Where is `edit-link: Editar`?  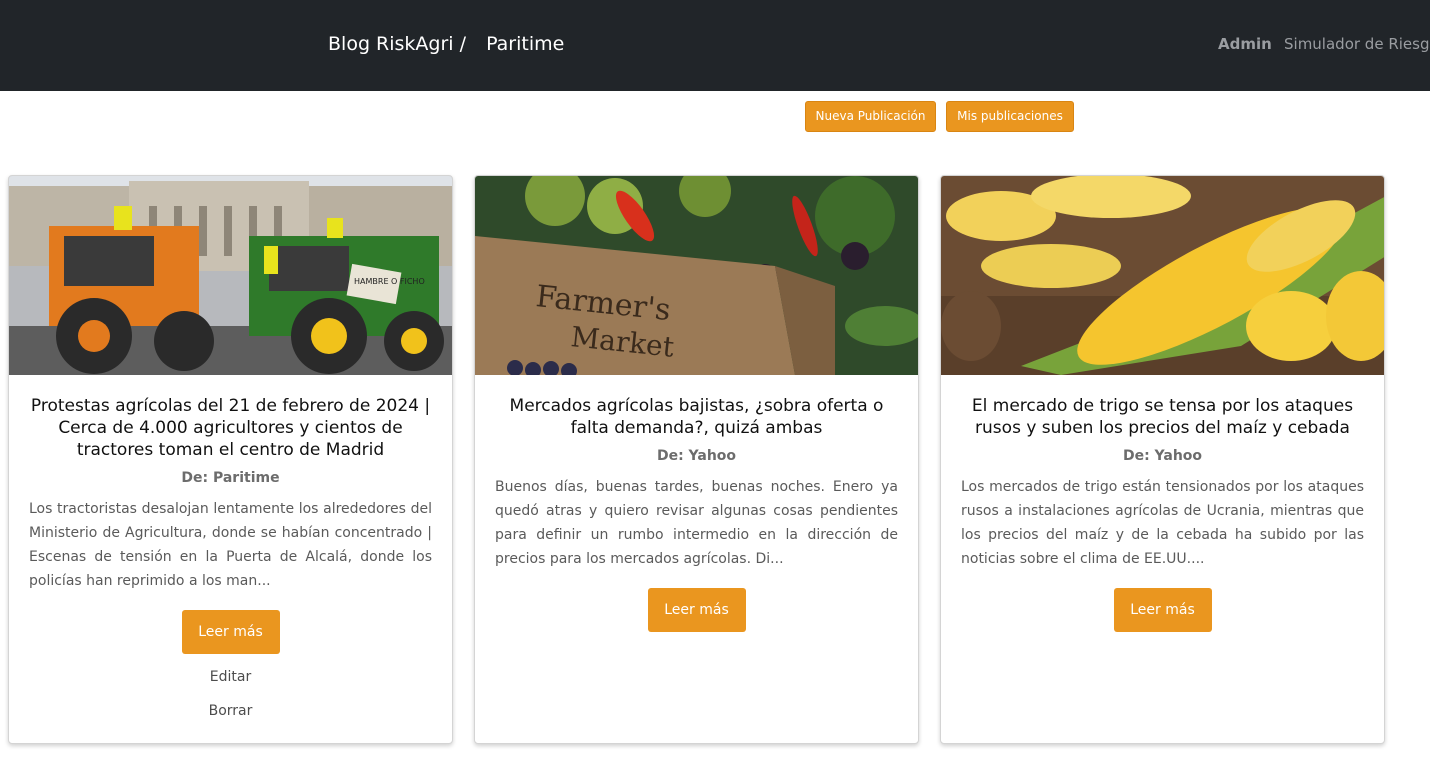
edit-link: Editar is located at coordinates (230, 677).